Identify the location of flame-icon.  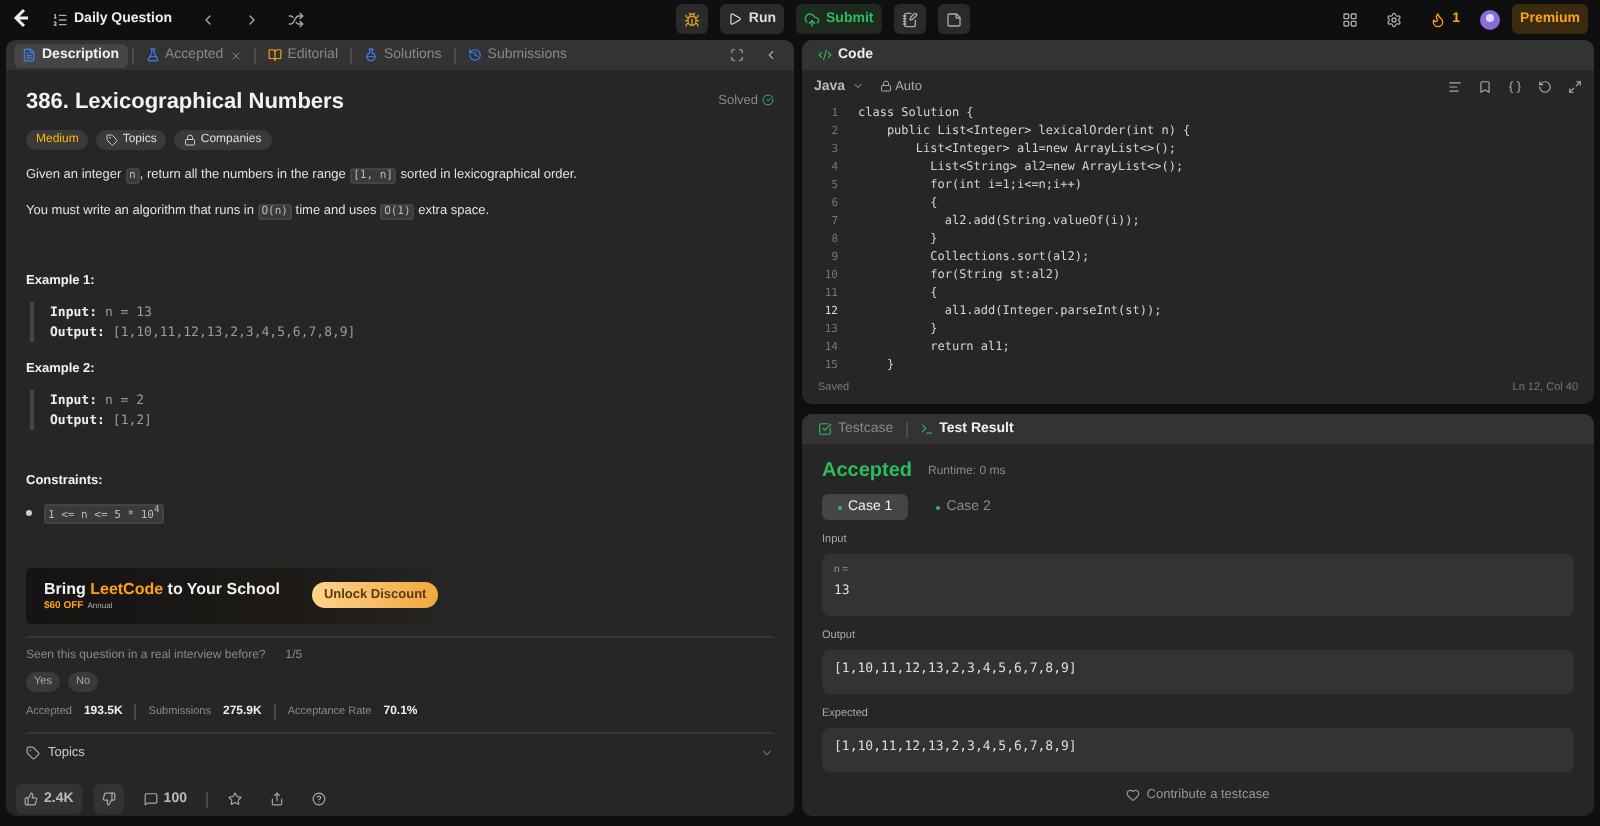
(1438, 19).